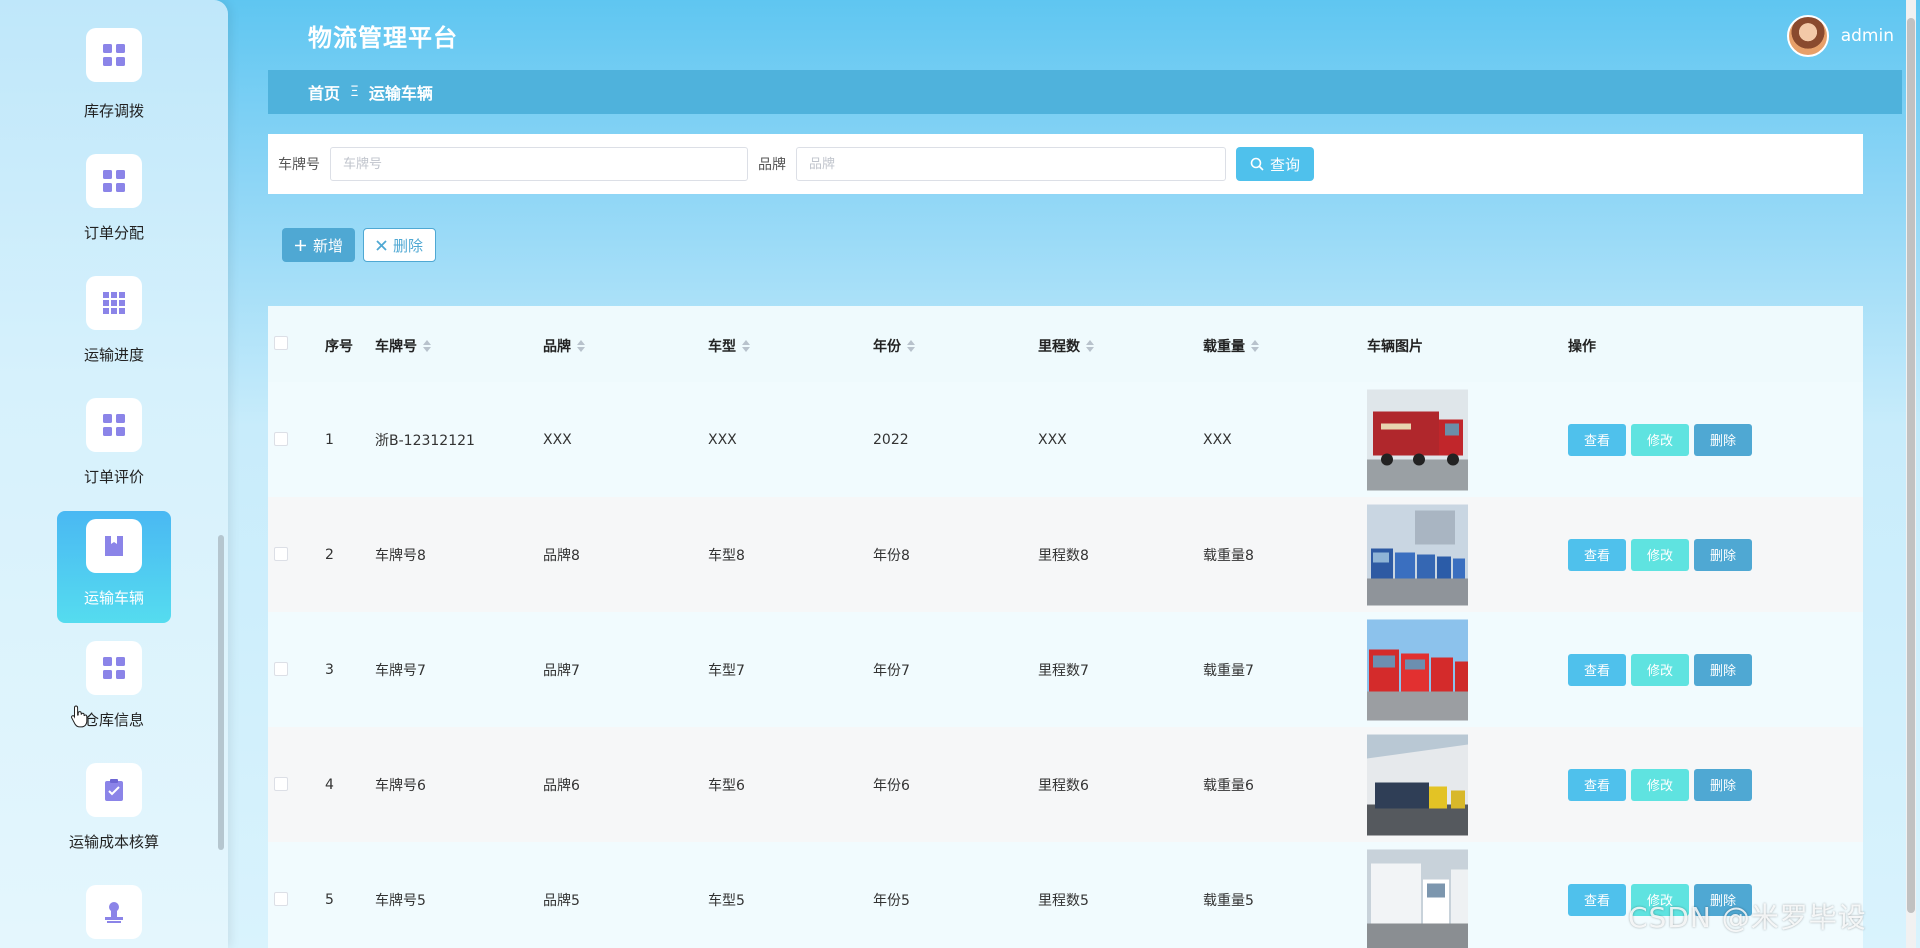 The image size is (1920, 948). I want to click on page-scrollbar-thumb, so click(1911, 465).